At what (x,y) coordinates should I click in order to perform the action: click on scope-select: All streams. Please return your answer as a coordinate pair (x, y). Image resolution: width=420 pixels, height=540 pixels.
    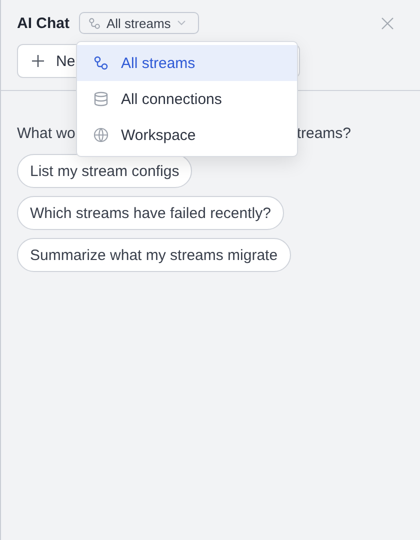
    Looking at the image, I should click on (138, 23).